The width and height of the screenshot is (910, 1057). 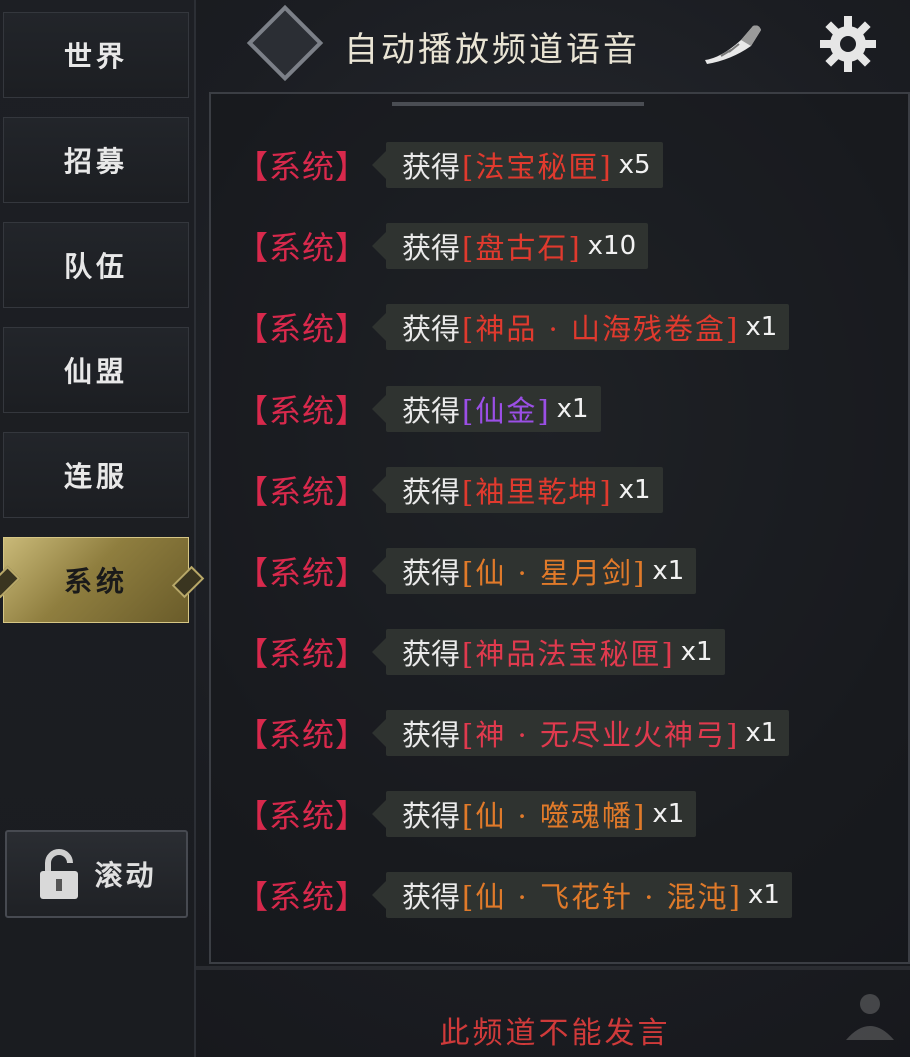 What do you see at coordinates (568, 652) in the screenshot?
I see `item-link: [神品法宝秘匣]` at bounding box center [568, 652].